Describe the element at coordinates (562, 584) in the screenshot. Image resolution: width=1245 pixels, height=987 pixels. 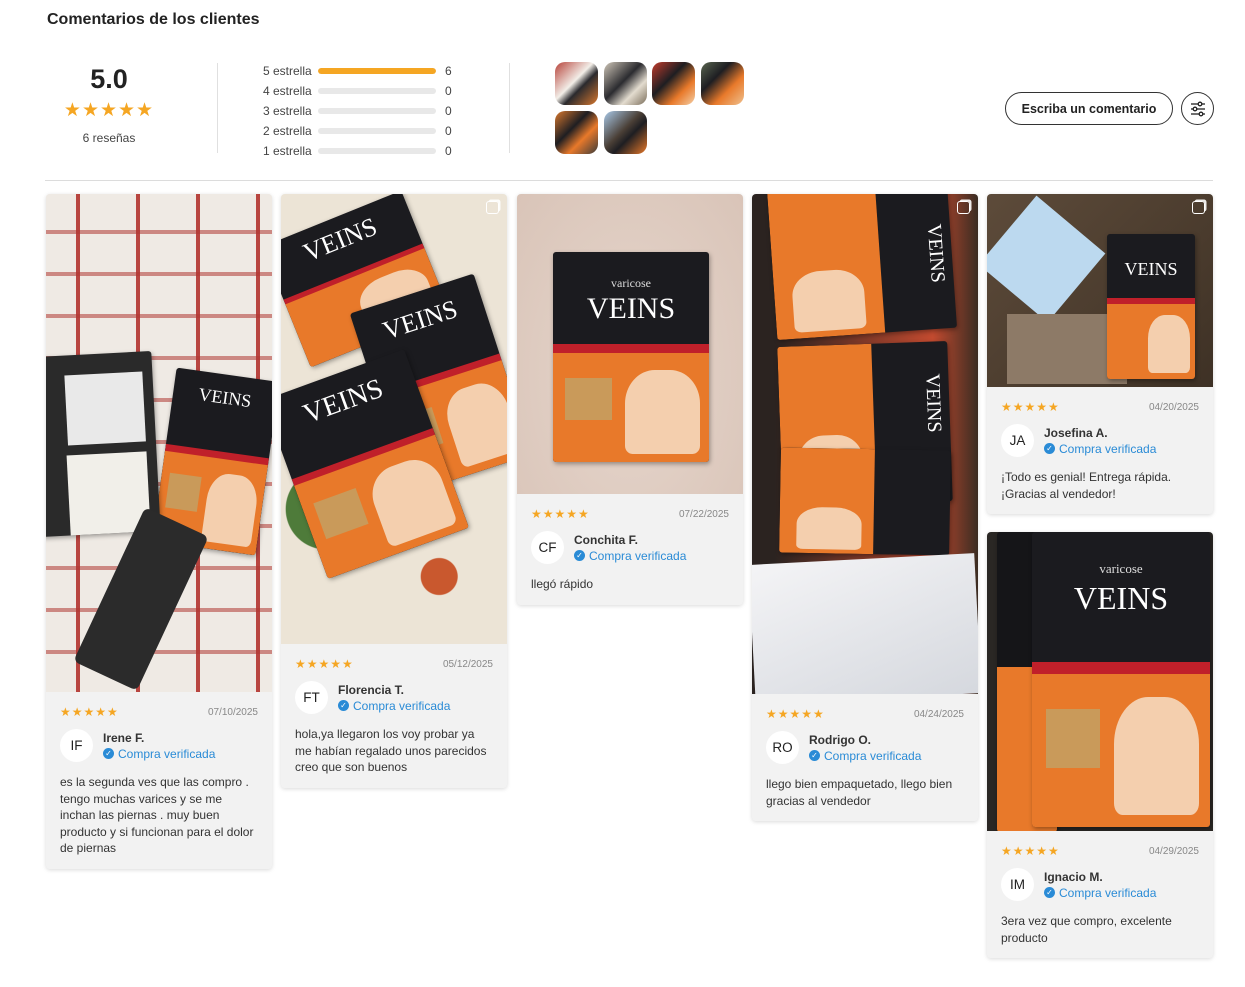
I see `review-text: llegó rápido` at that location.